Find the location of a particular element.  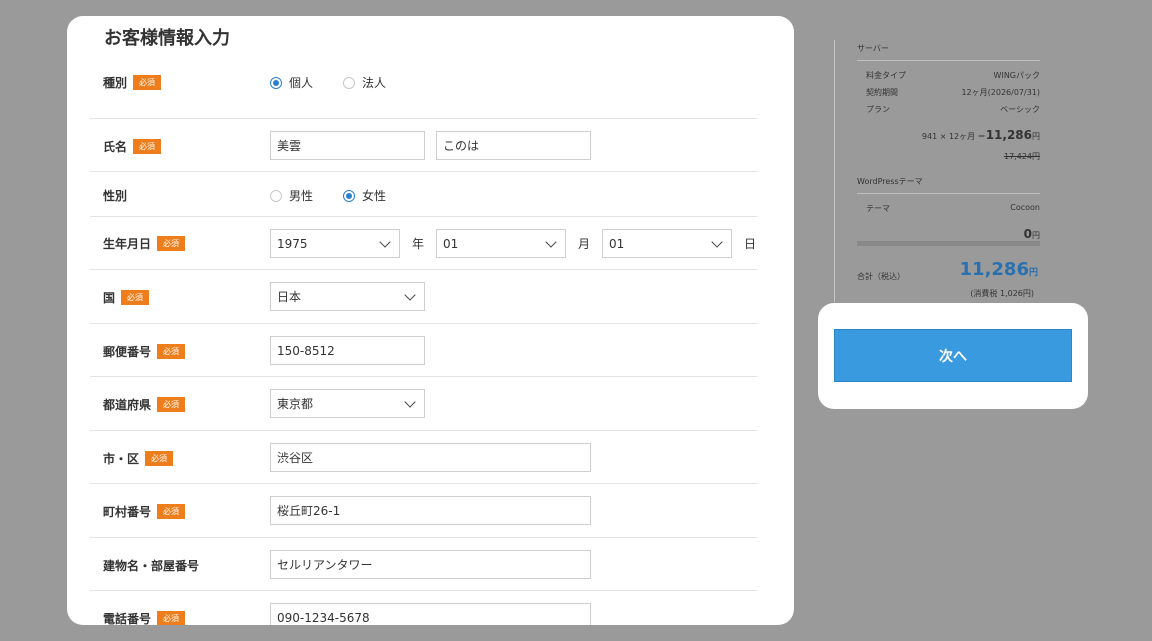

row-town: 町村番号 必須 桜丘町26-1 is located at coordinates (423, 511).